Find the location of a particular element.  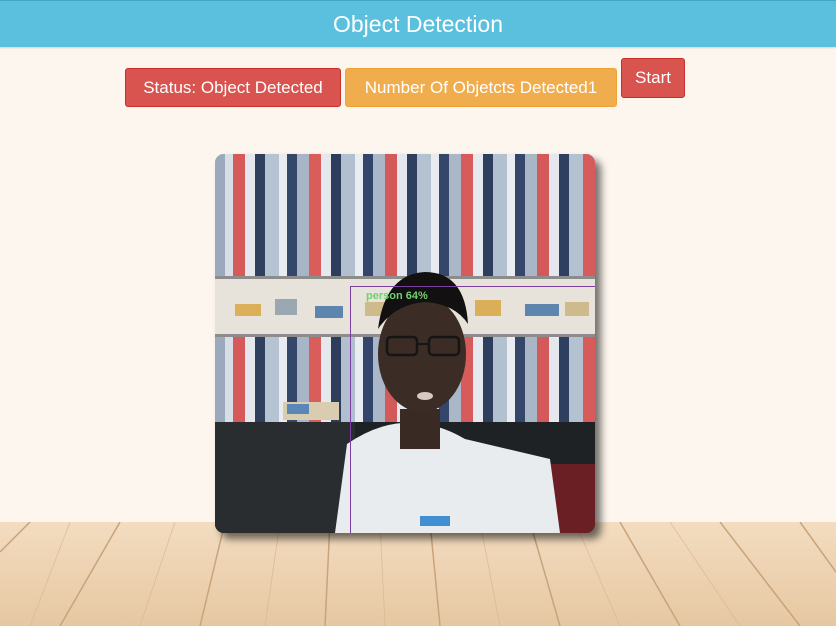

app-header: Object Detection is located at coordinates (418, 23).